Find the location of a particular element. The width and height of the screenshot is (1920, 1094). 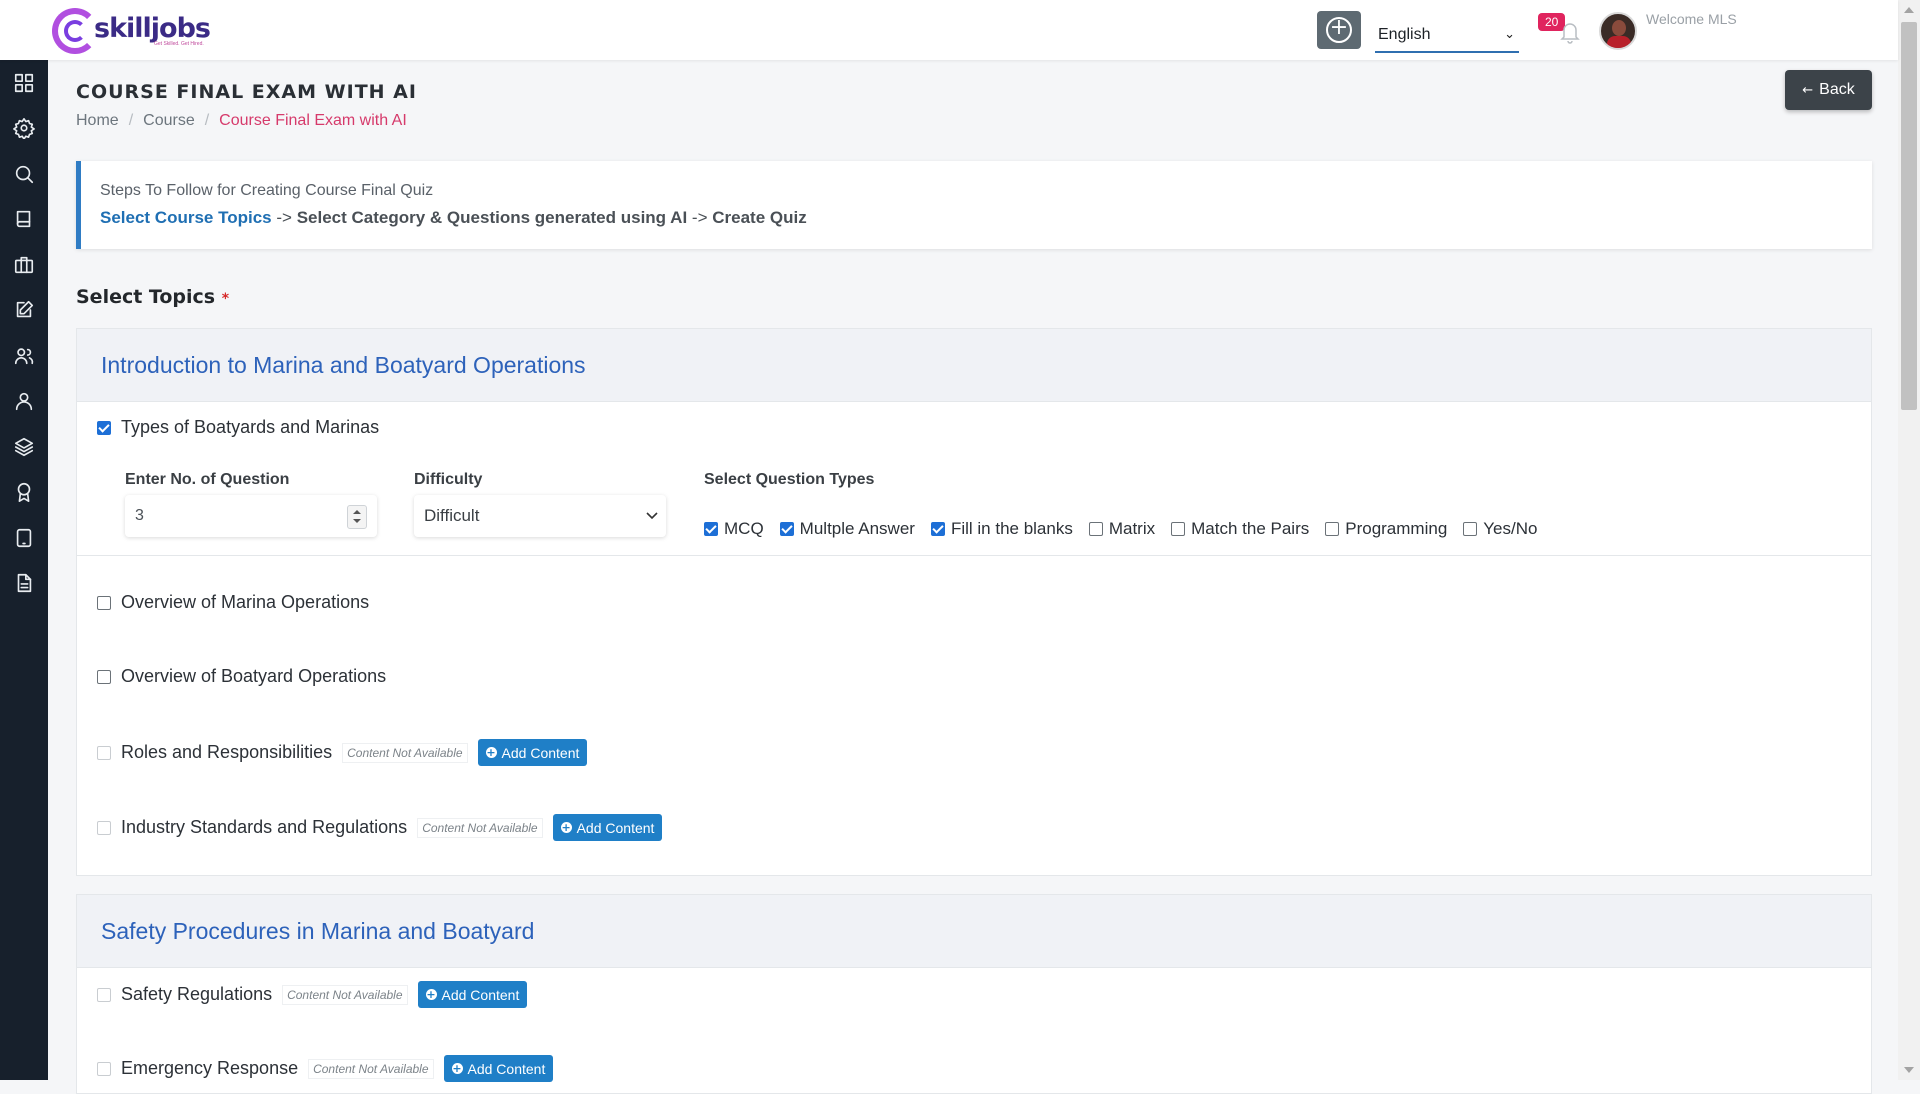

briefcase-icon is located at coordinates (24, 265).